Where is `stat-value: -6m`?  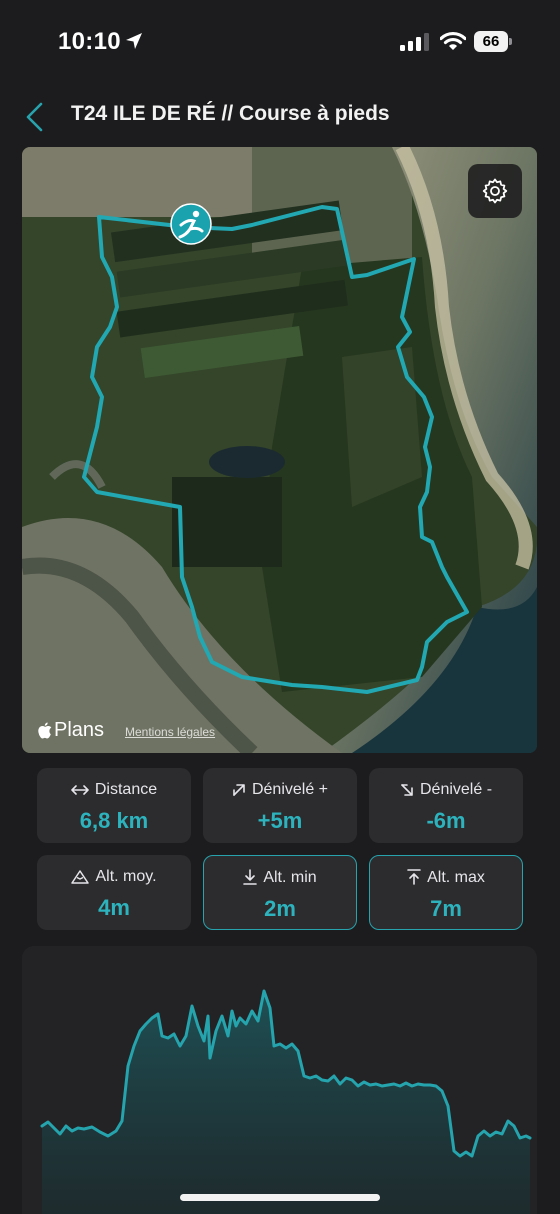 stat-value: -6m is located at coordinates (446, 820).